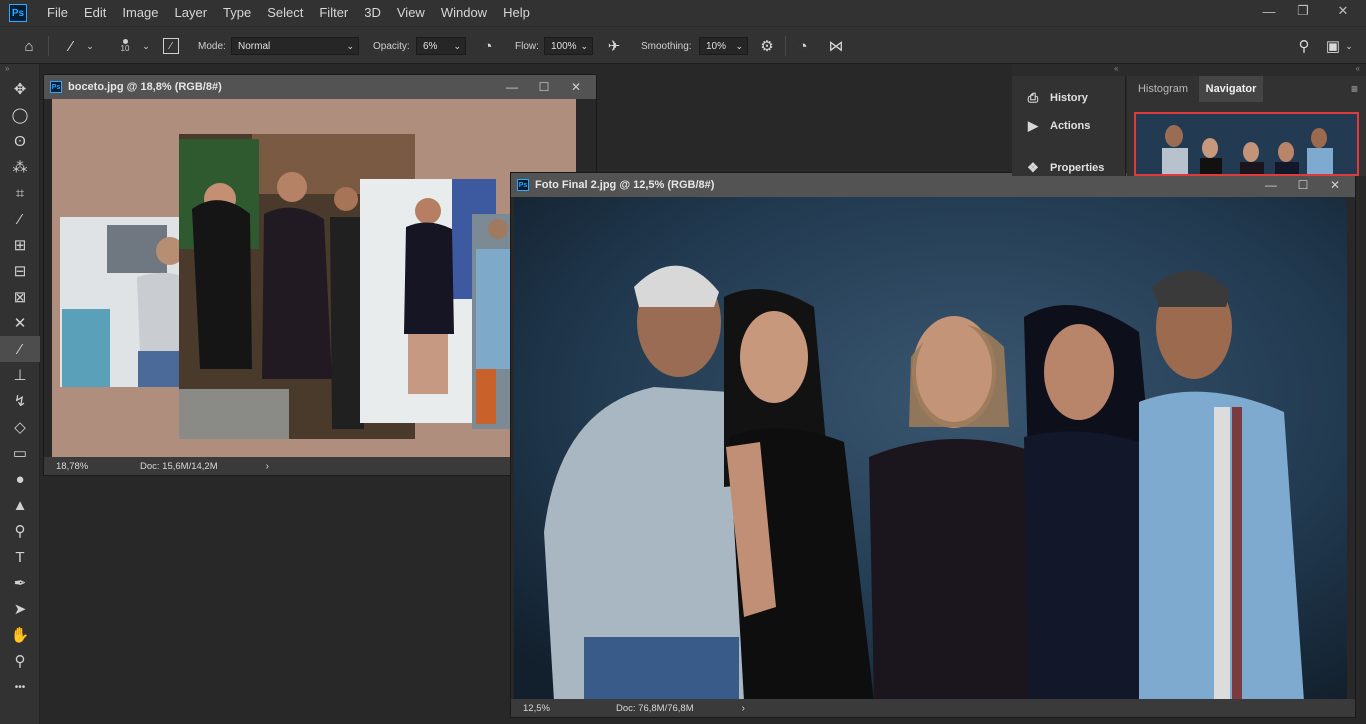 Image resolution: width=1366 pixels, height=724 pixels. Describe the element at coordinates (568, 46) in the screenshot. I see `flow-input: 100% ⌄` at that location.